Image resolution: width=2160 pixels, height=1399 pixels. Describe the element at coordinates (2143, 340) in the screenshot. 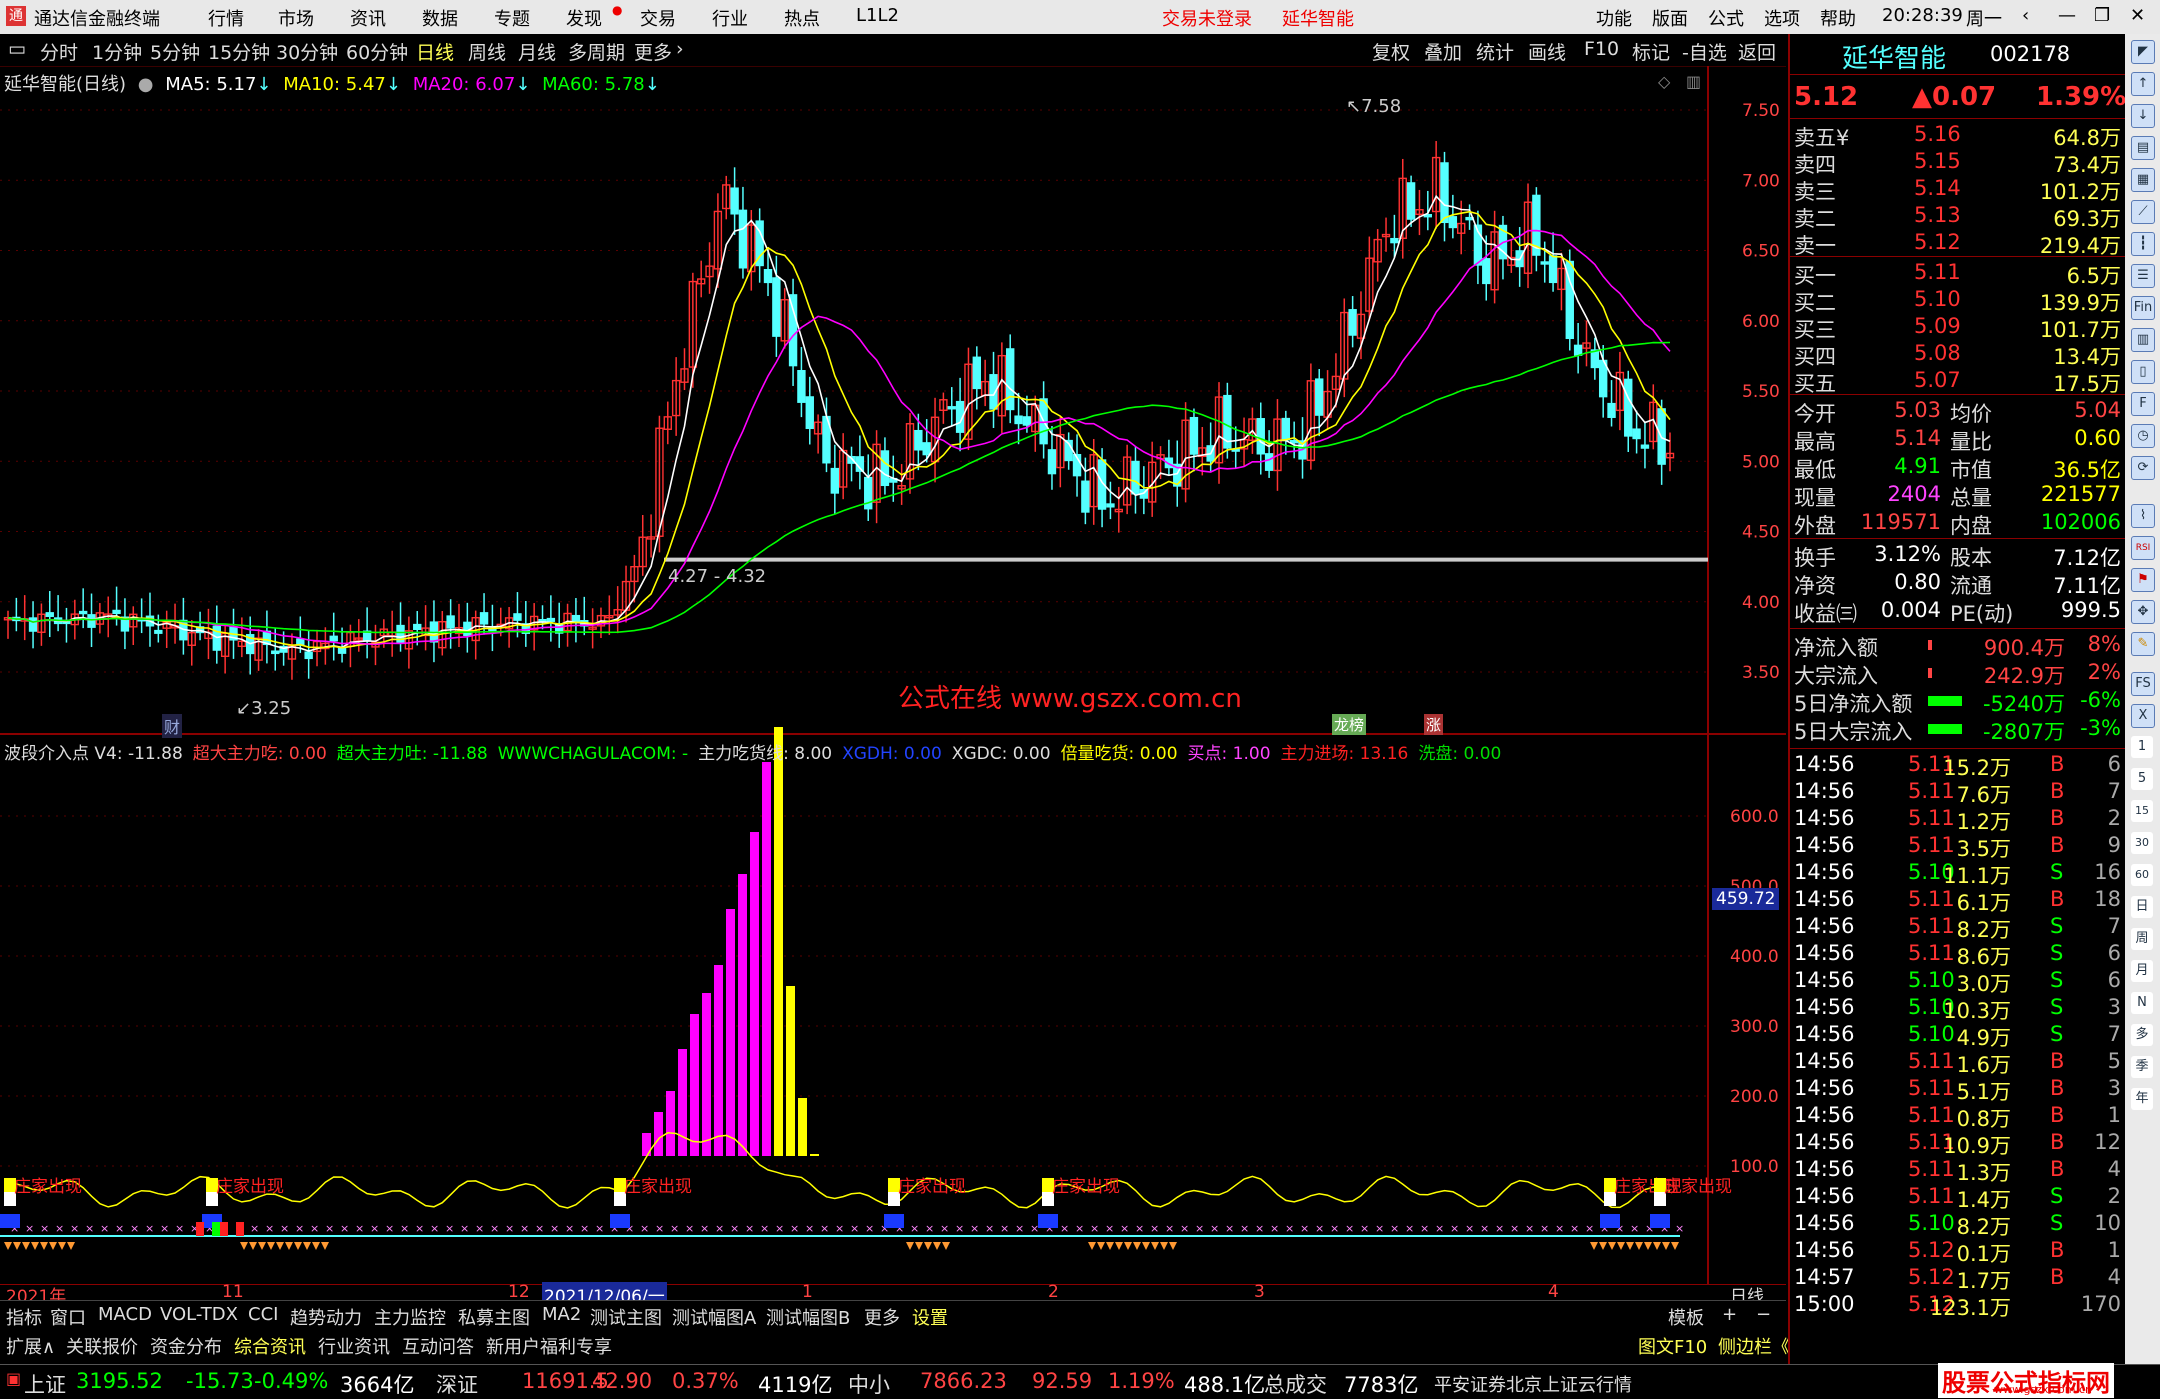

I see `toolbar-table-icon: ▥` at that location.